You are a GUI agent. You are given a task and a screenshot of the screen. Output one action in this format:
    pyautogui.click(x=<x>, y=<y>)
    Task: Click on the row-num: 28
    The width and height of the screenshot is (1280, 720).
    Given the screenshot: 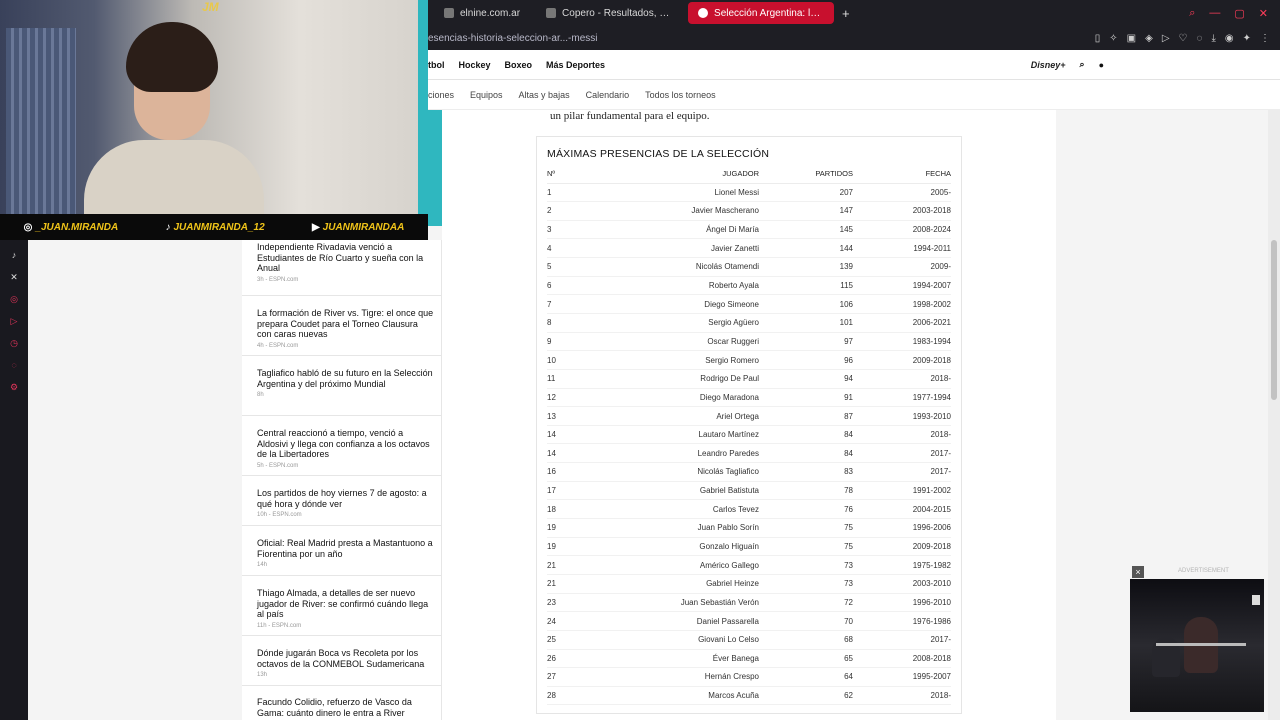 What is the action you would take?
    pyautogui.click(x=567, y=696)
    